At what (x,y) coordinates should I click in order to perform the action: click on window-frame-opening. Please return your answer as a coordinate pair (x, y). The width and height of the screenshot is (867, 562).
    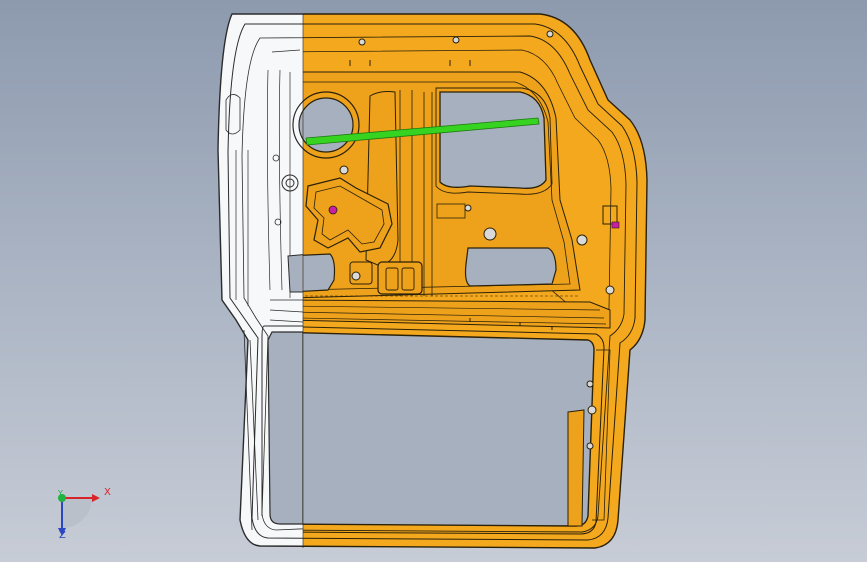
    Looking at the image, I should click on (449, 429).